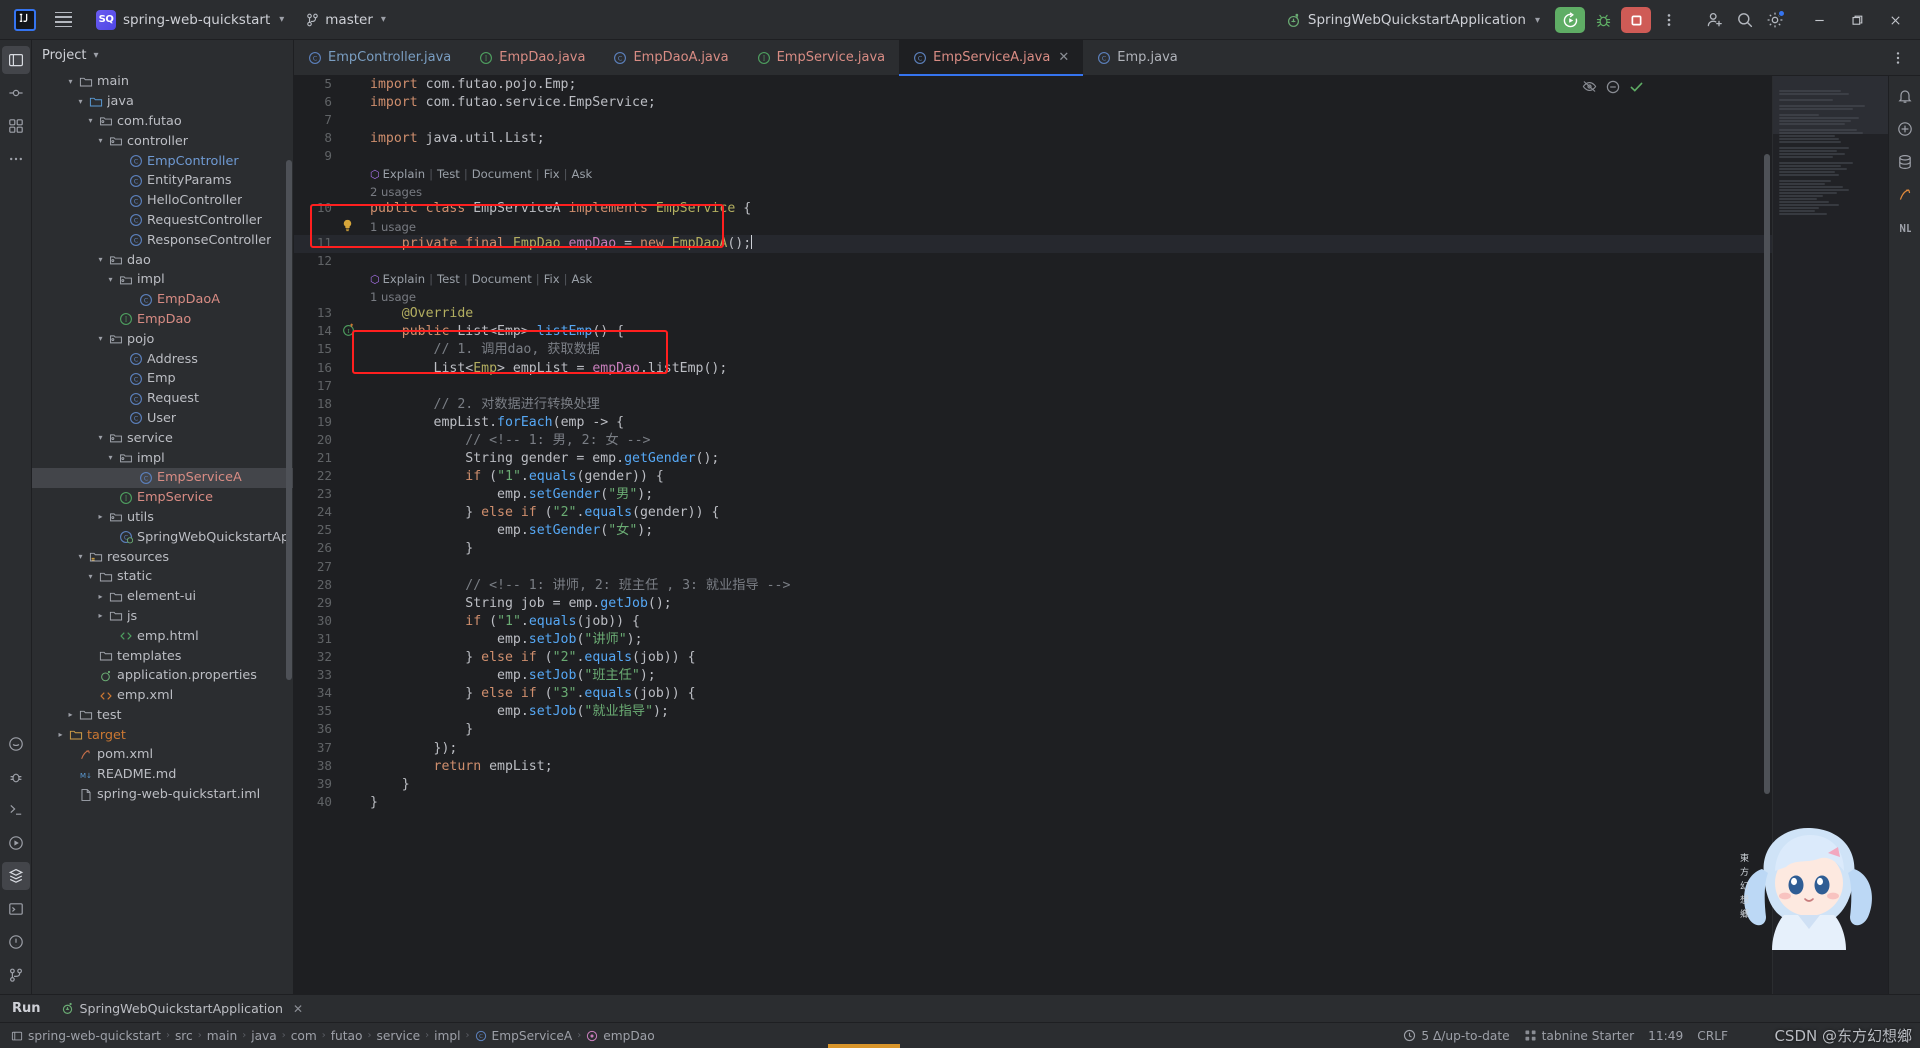  What do you see at coordinates (1905, 228) in the screenshot?
I see `meet-new-ui-icon` at bounding box center [1905, 228].